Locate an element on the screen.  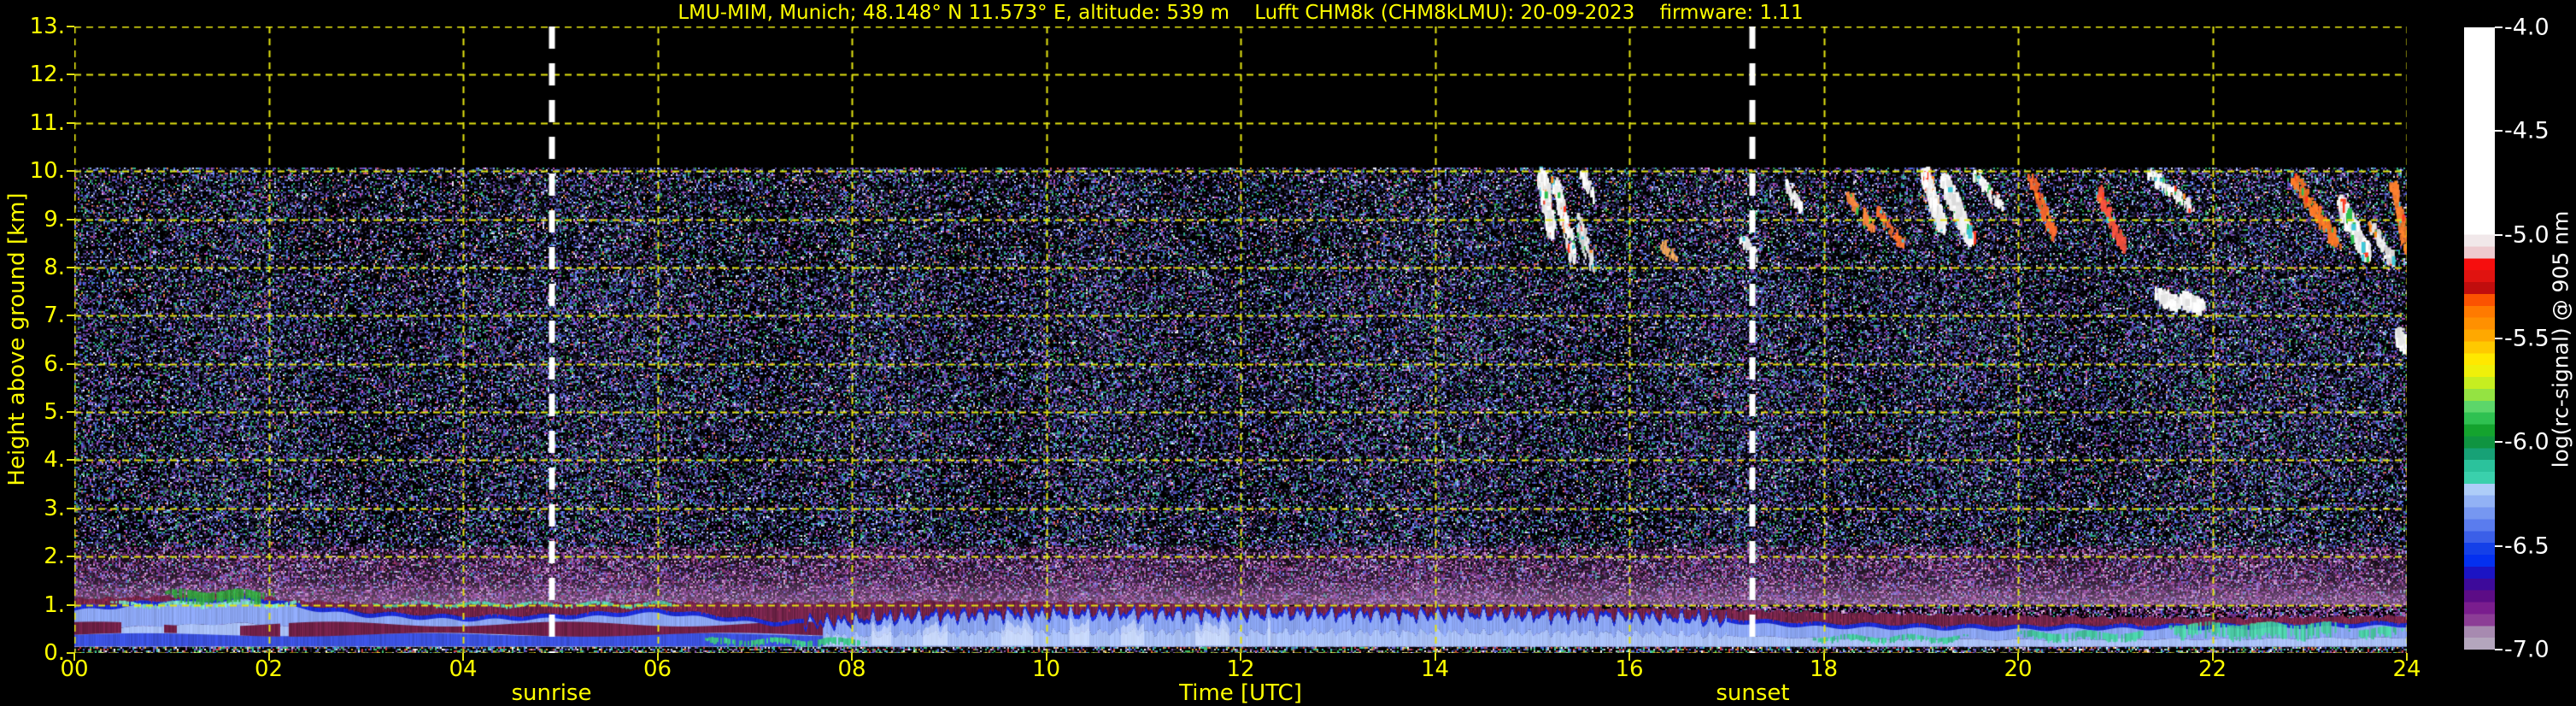
colorbar-tick-label: -6.5 is located at coordinates (2527, 546).